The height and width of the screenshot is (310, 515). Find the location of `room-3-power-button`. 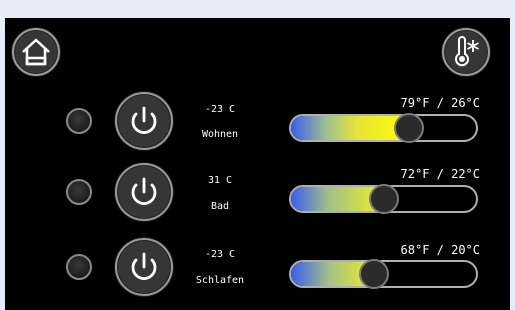

room-3-power-button is located at coordinates (144, 267).